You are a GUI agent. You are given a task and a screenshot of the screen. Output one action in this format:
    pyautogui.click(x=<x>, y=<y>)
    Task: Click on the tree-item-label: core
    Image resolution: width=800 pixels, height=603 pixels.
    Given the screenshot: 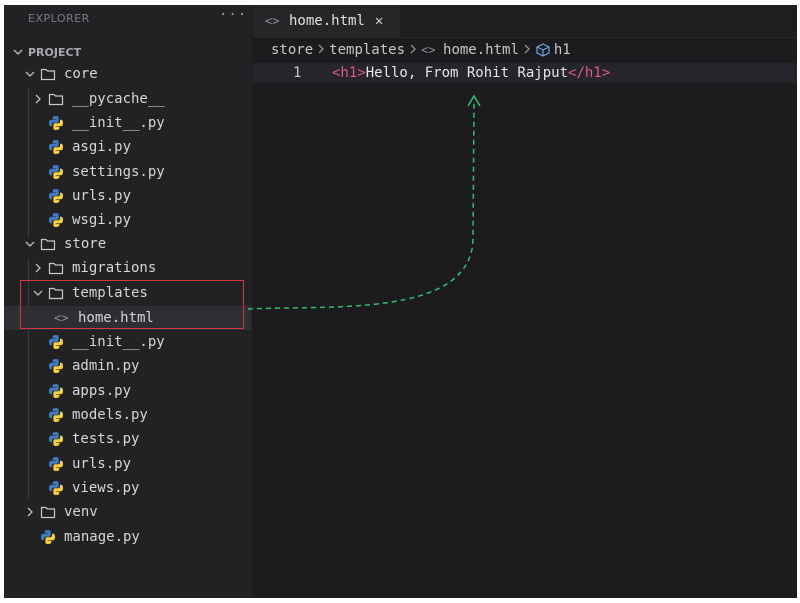 What is the action you would take?
    pyautogui.click(x=81, y=74)
    